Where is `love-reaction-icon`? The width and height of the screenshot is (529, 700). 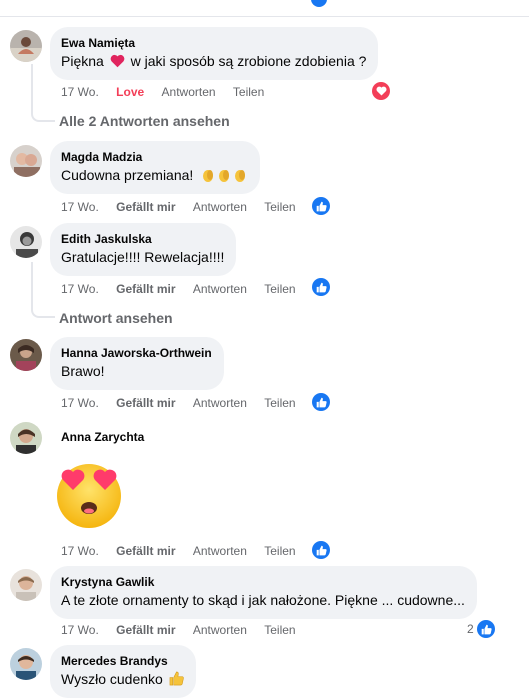
love-reaction-icon is located at coordinates (381, 91).